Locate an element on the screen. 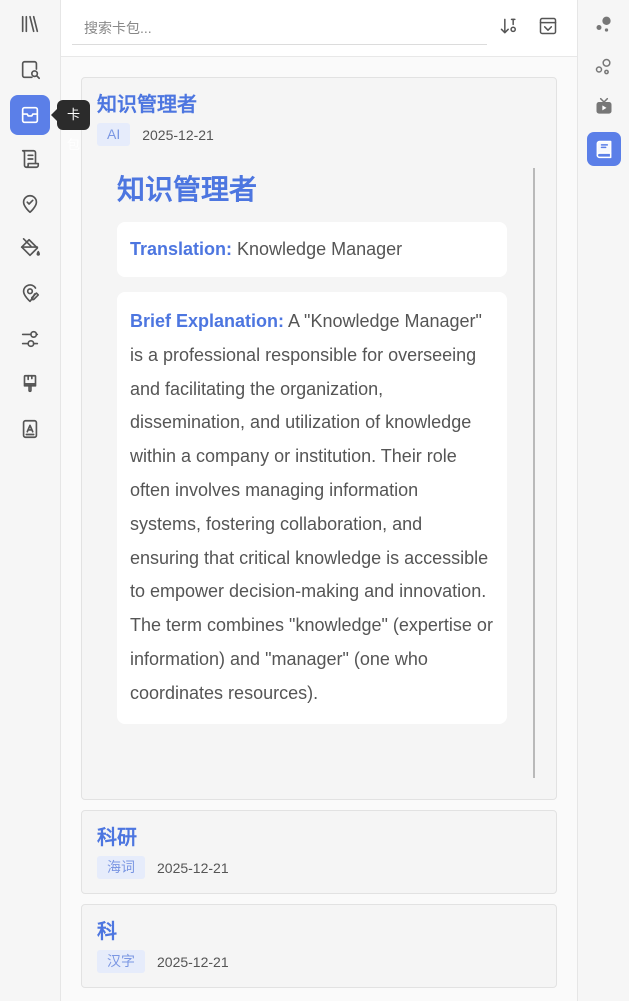  book-icon is located at coordinates (604, 149).